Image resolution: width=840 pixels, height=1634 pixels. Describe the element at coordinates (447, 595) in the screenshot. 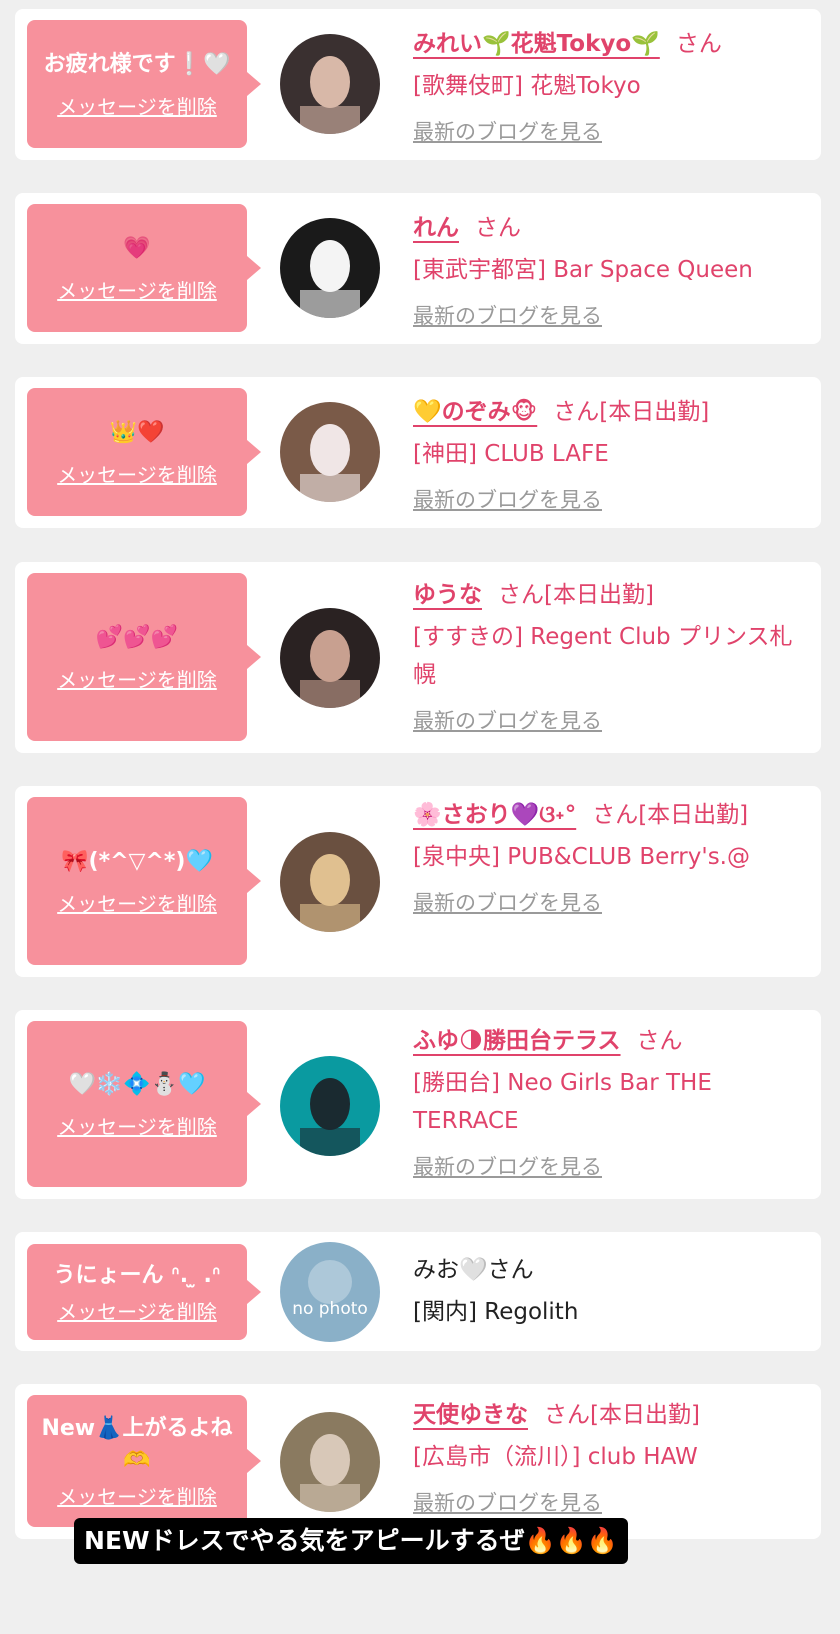

I see `cast-name-link: ゆうな` at that location.